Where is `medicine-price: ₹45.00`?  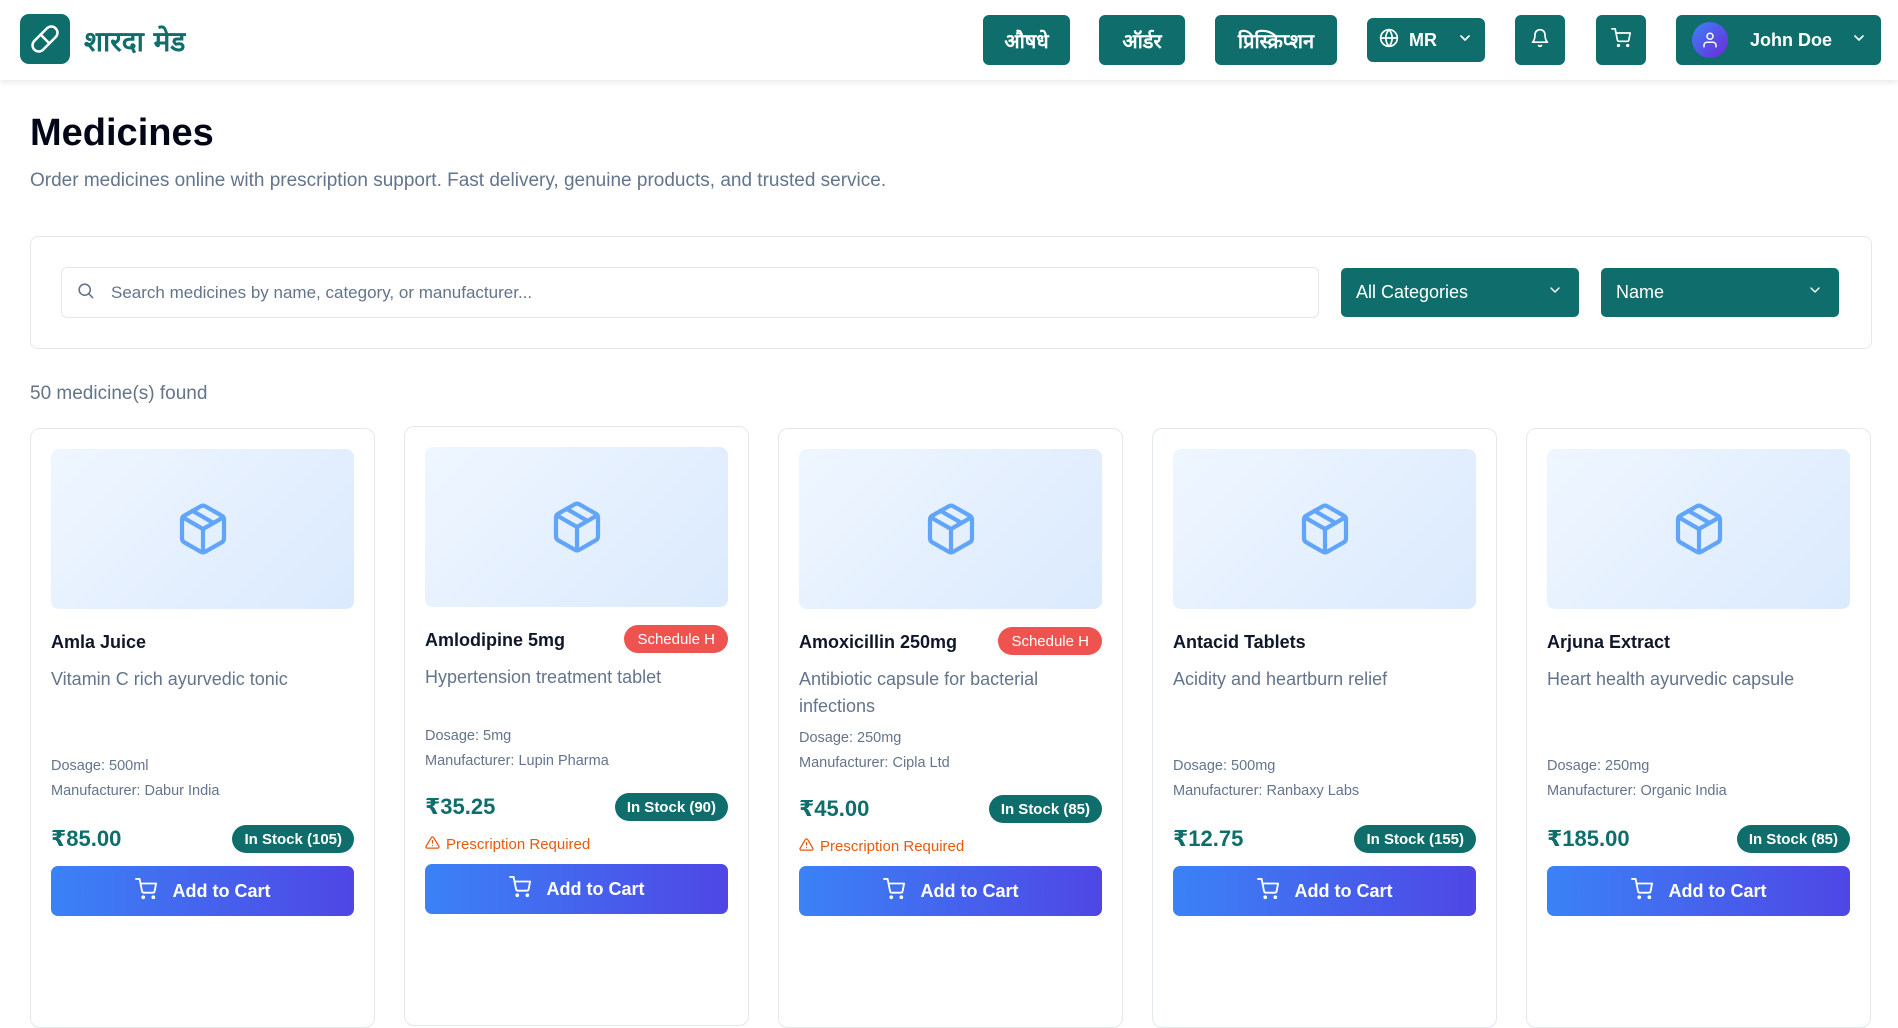 medicine-price: ₹45.00 is located at coordinates (834, 808).